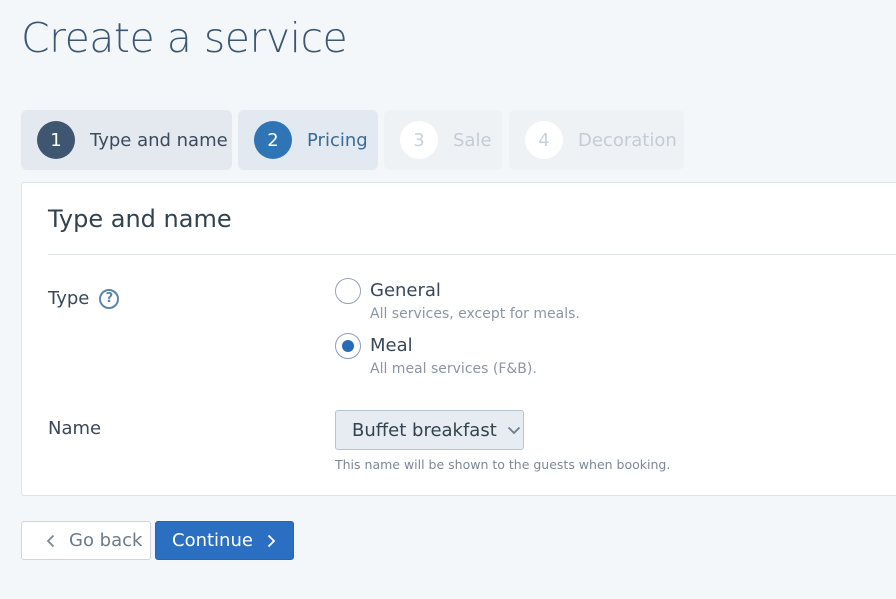 This screenshot has height=599, width=896. What do you see at coordinates (544, 140) in the screenshot?
I see `step-number: 4` at bounding box center [544, 140].